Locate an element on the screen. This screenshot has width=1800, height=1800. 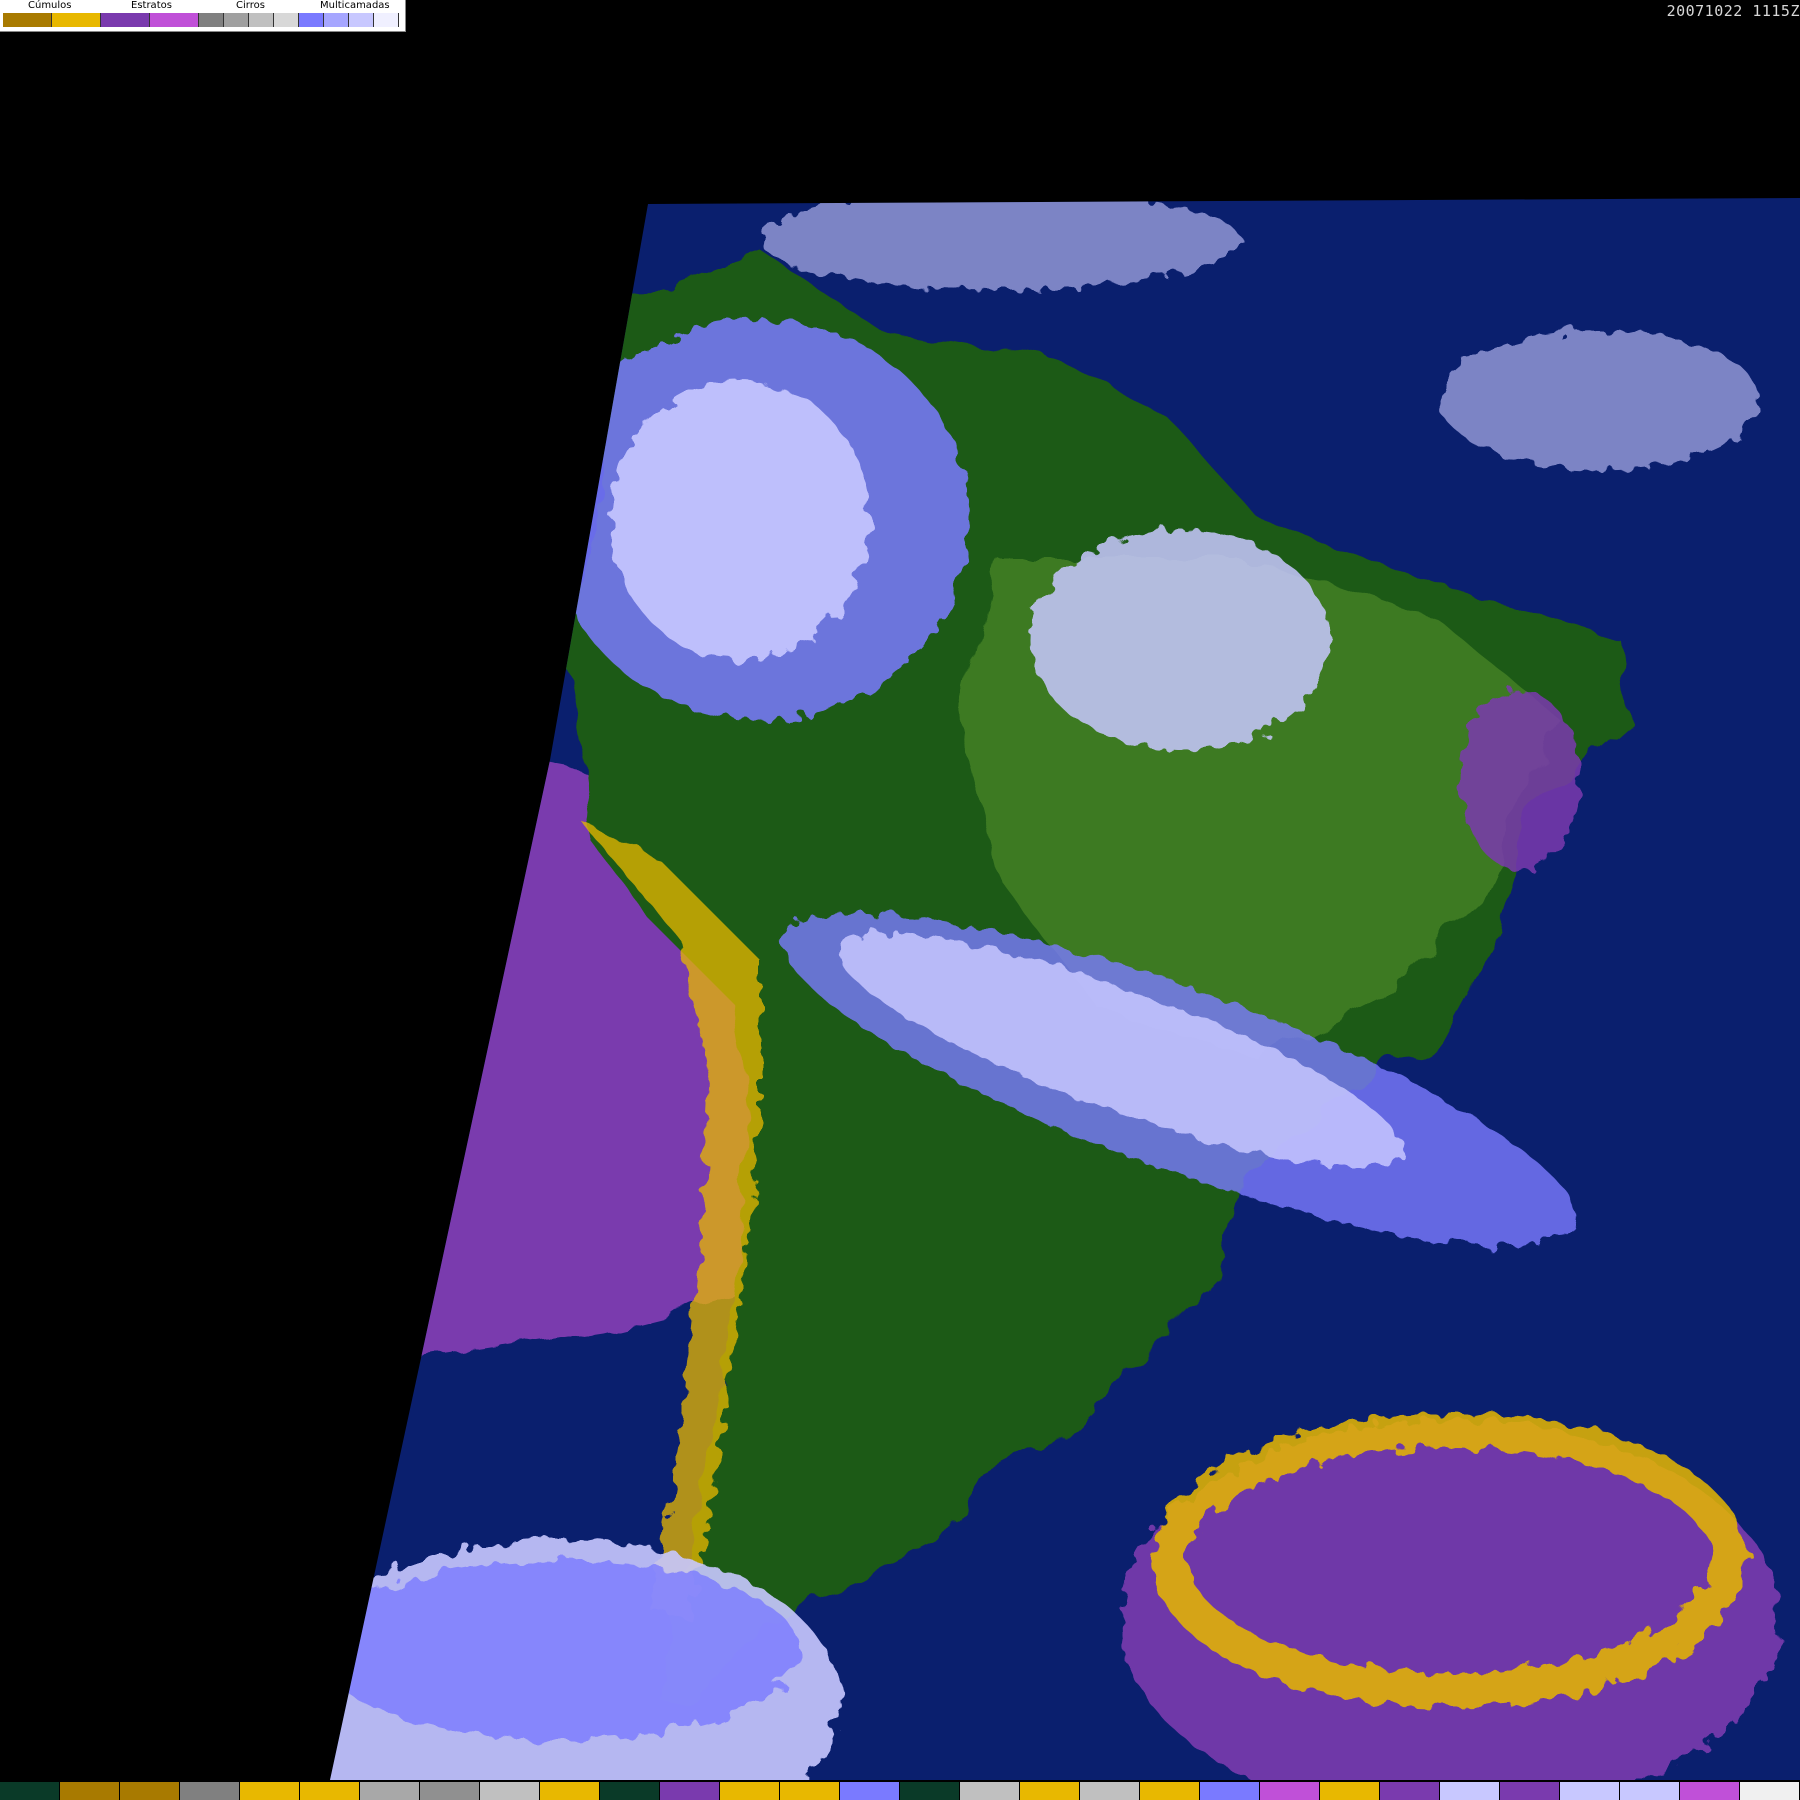
amazon-cloud-tops is located at coordinates (740, 520).